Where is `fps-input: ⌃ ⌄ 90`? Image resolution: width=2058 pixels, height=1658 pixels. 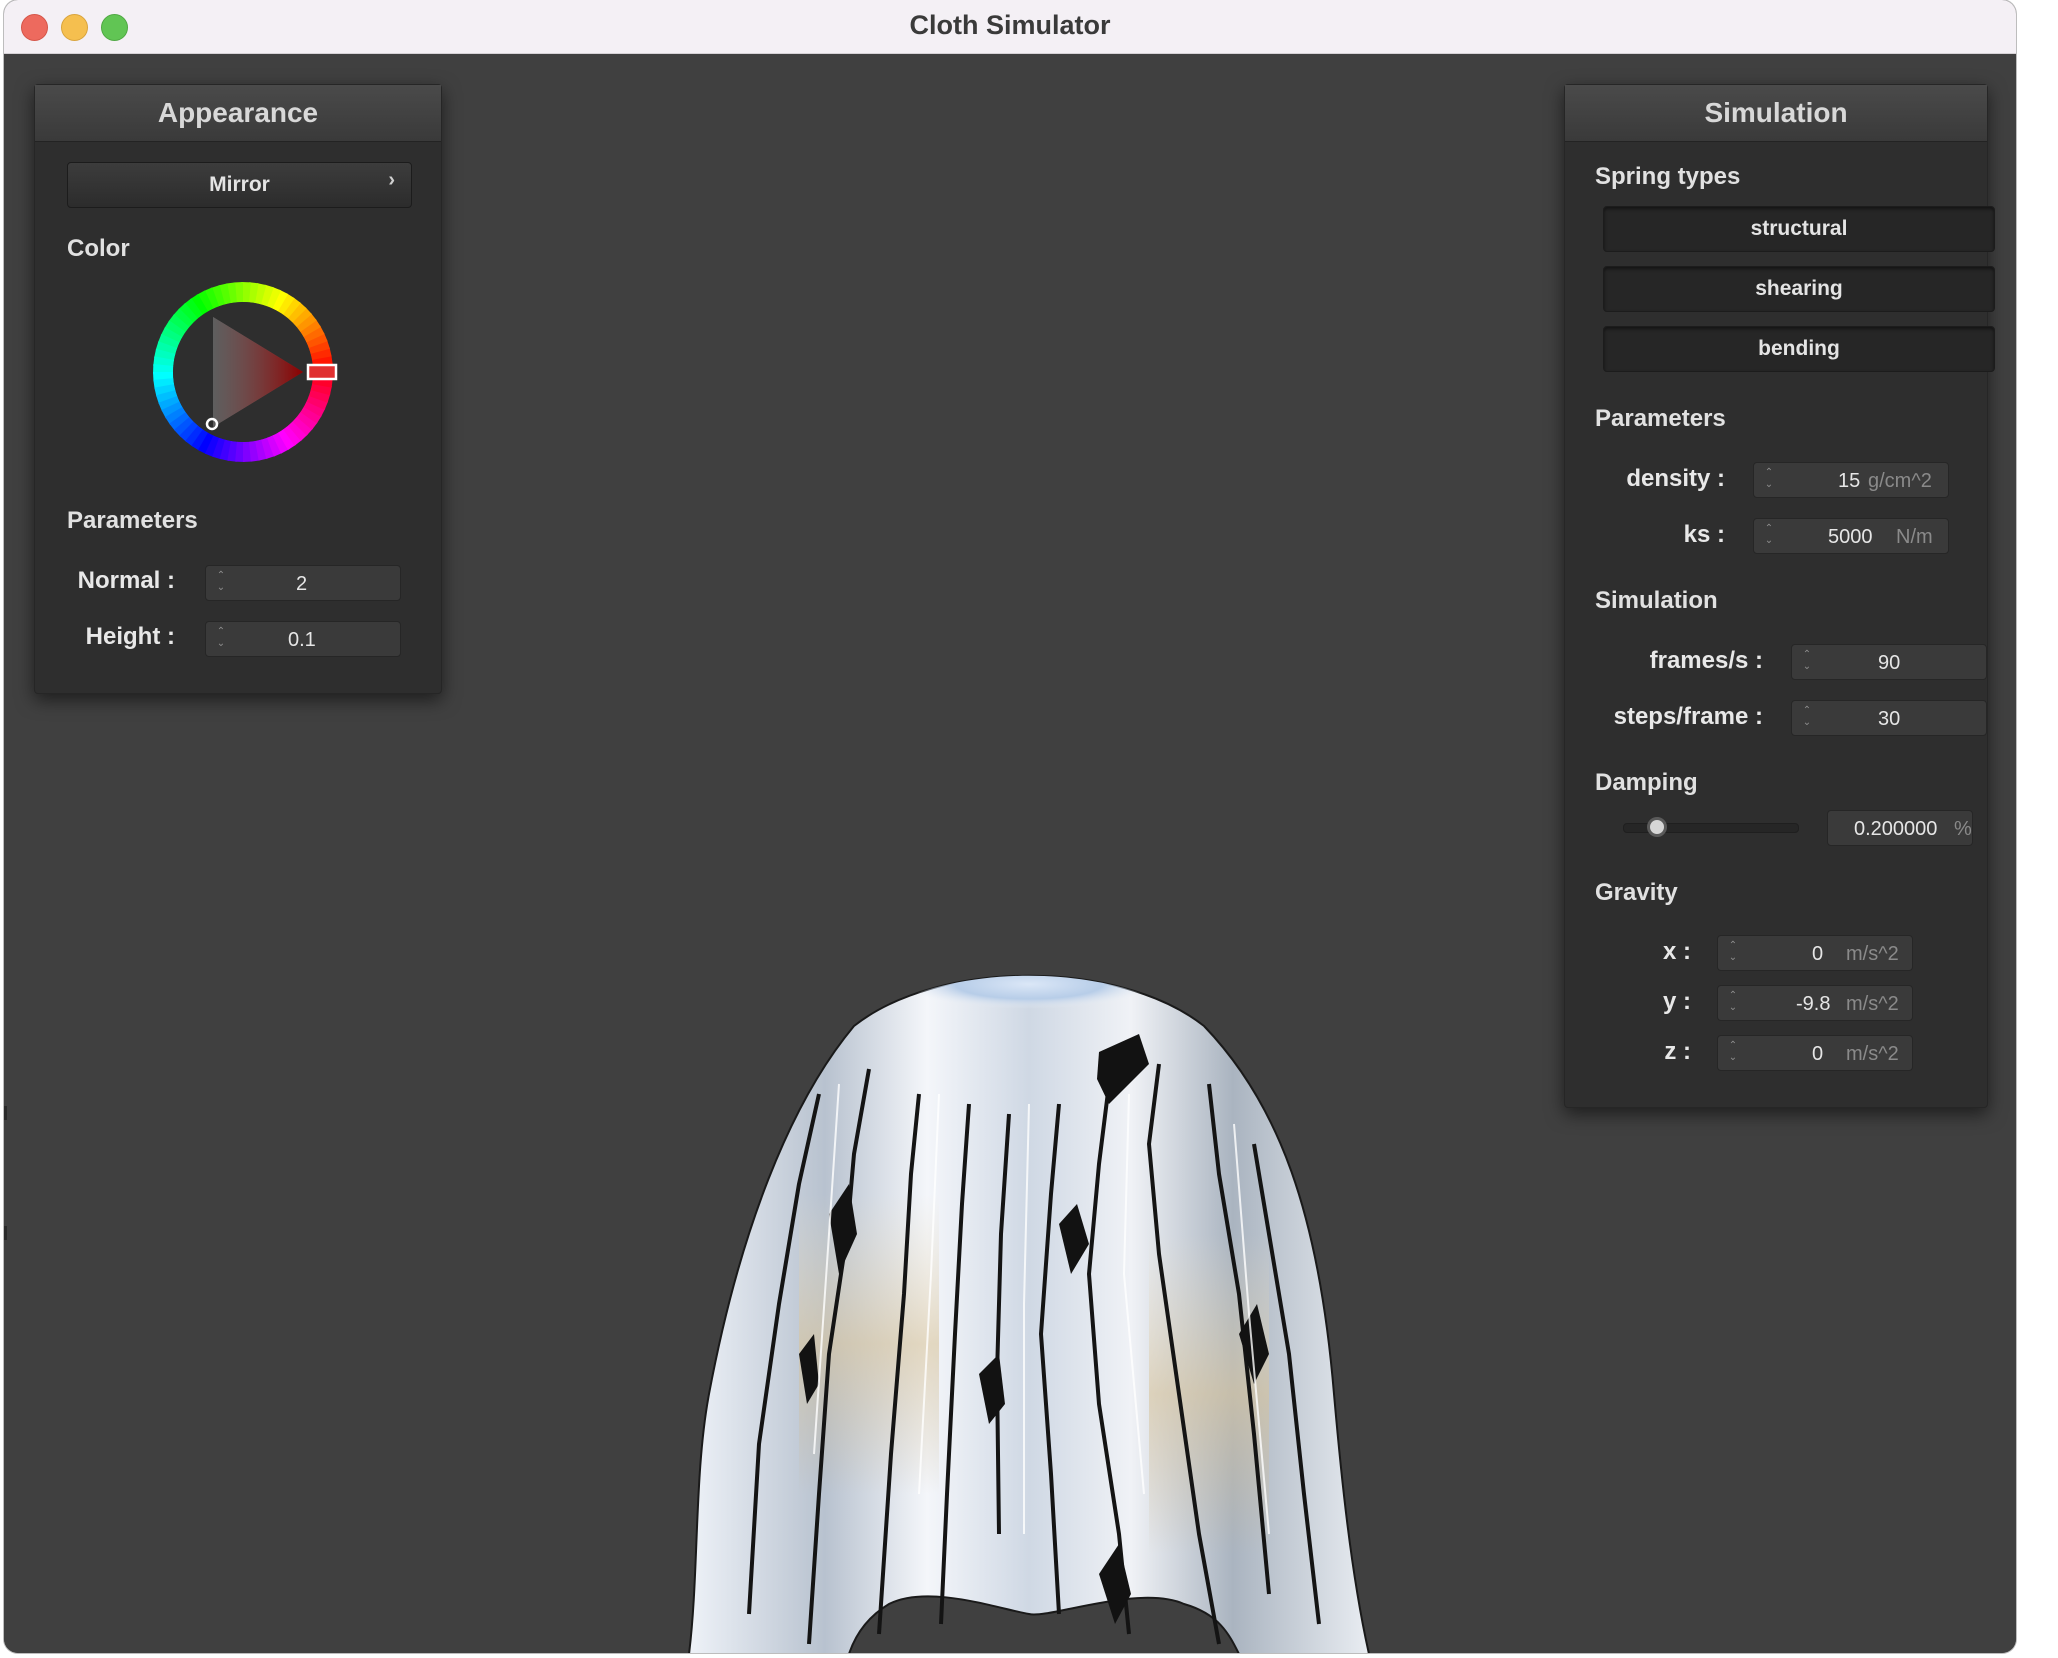 fps-input: ⌃ ⌄ 90 is located at coordinates (1889, 662).